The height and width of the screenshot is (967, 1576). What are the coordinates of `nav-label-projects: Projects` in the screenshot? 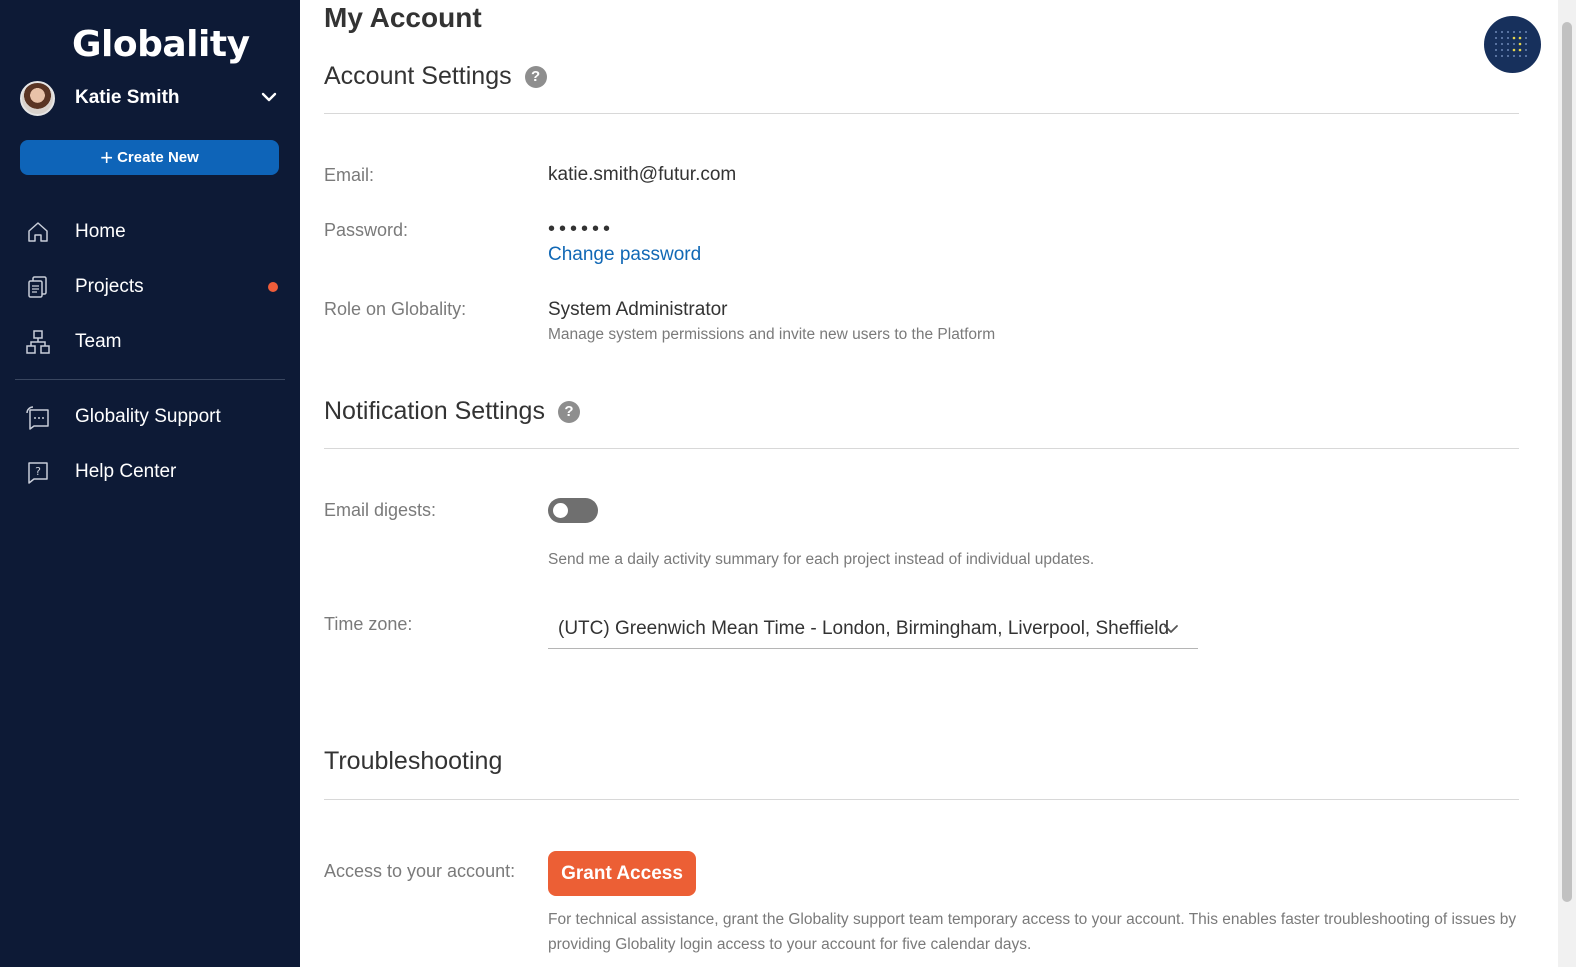 It's located at (109, 286).